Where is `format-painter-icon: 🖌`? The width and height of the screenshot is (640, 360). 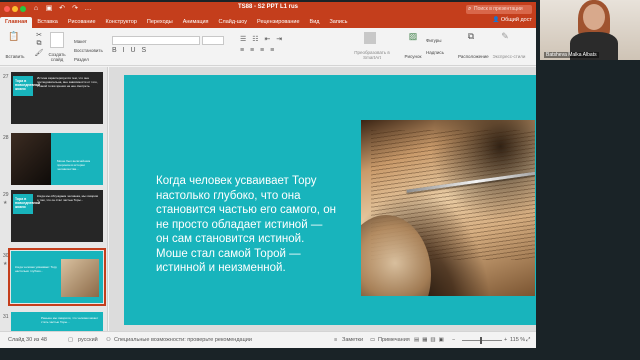
format-painter-icon: 🖌 is located at coordinates (39, 53).